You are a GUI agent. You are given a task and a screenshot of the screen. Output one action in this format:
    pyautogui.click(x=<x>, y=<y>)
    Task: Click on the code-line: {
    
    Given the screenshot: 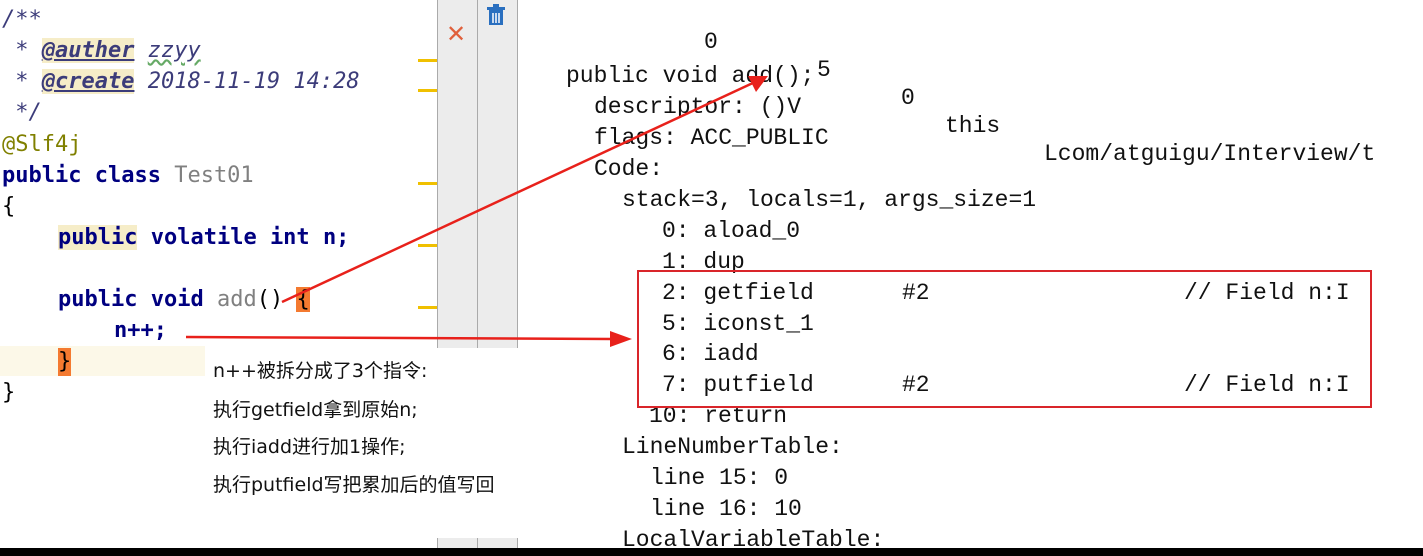 What is the action you would take?
    pyautogui.click(x=9, y=206)
    